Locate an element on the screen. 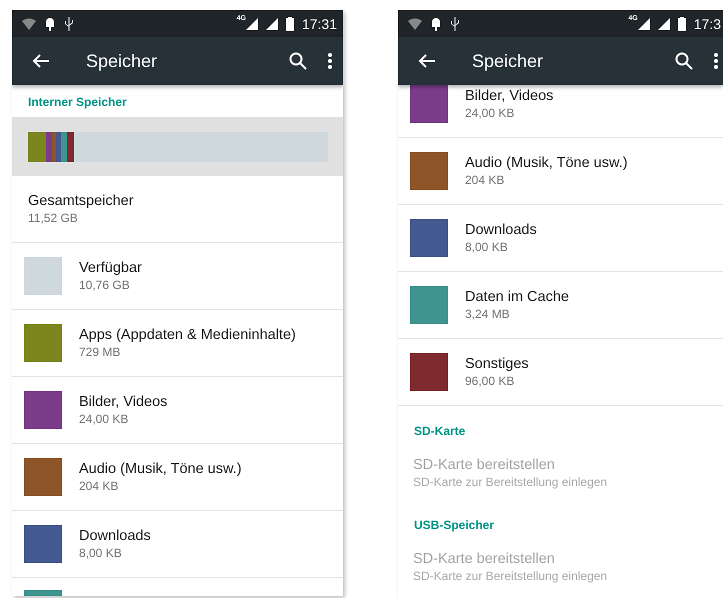 The width and height of the screenshot is (723, 598). storage-category-item: Sonstiges 96,00 KB is located at coordinates (560, 372).